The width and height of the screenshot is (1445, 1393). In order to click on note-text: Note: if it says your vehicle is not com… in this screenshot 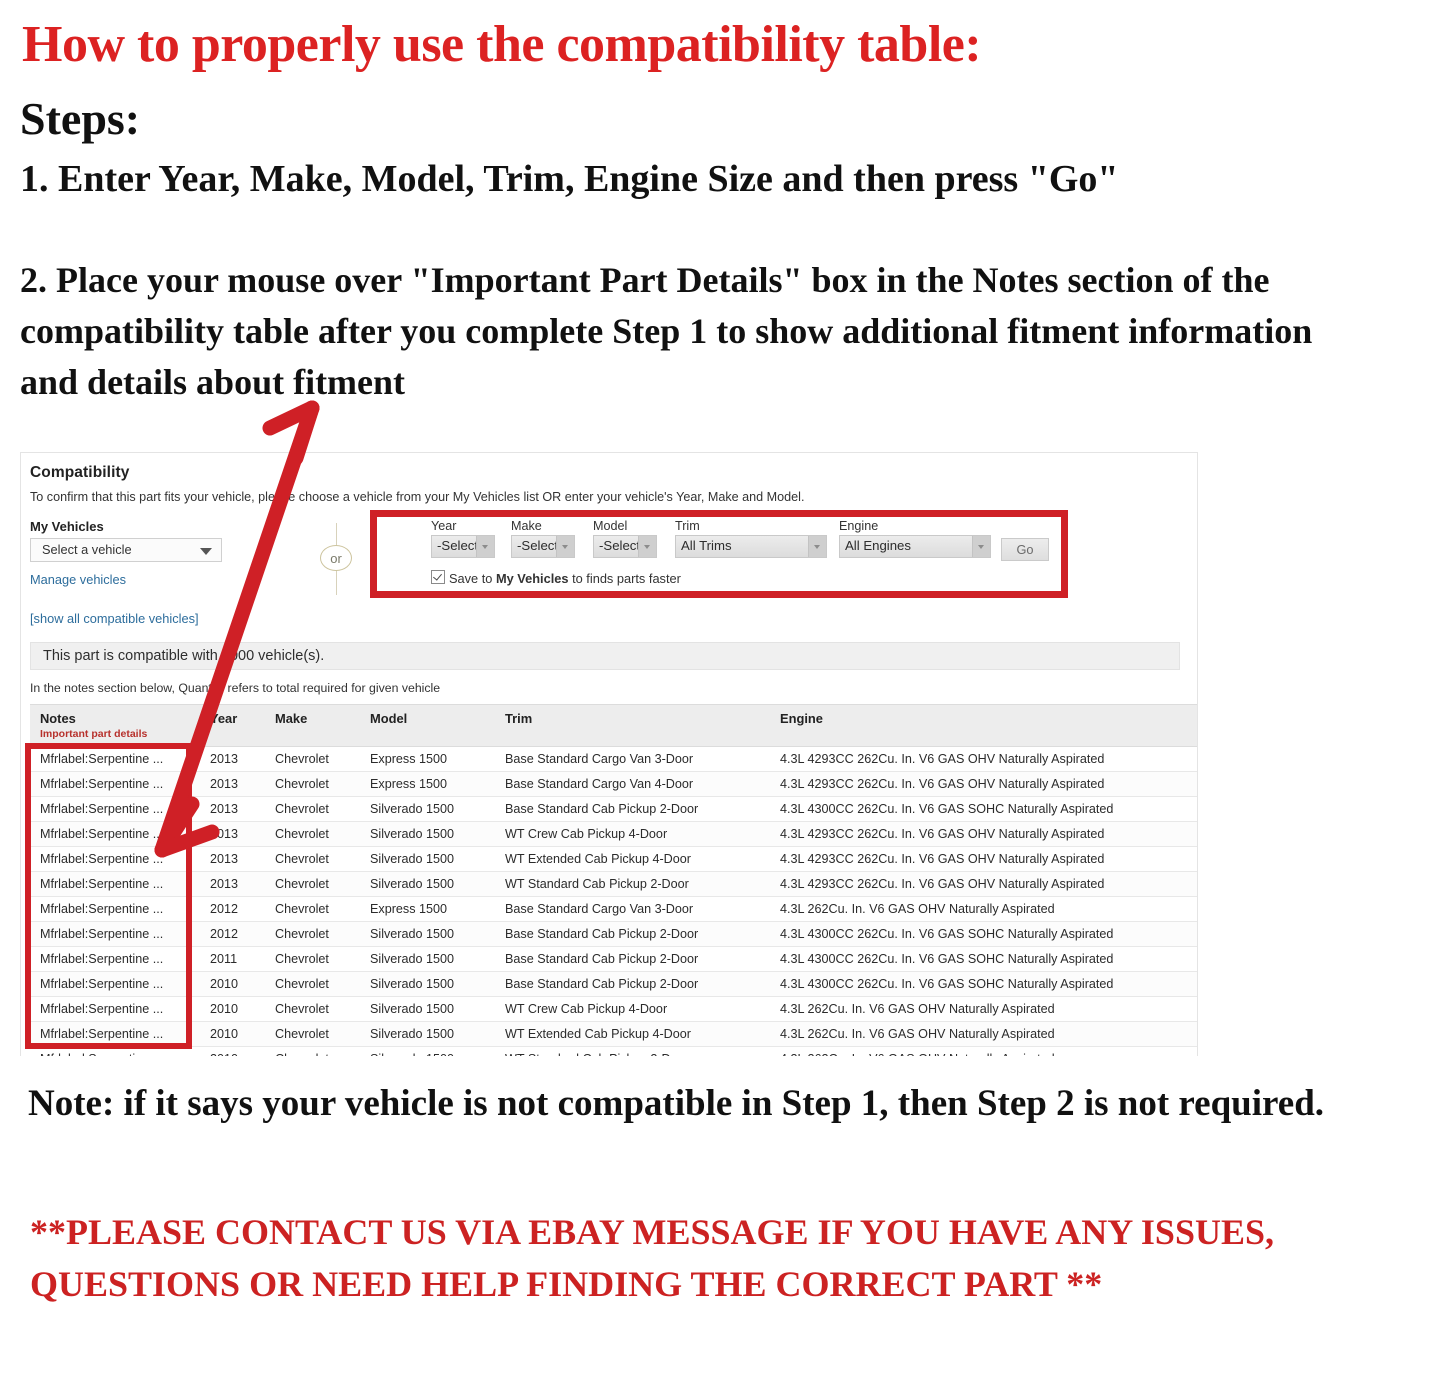, I will do `click(676, 1103)`.